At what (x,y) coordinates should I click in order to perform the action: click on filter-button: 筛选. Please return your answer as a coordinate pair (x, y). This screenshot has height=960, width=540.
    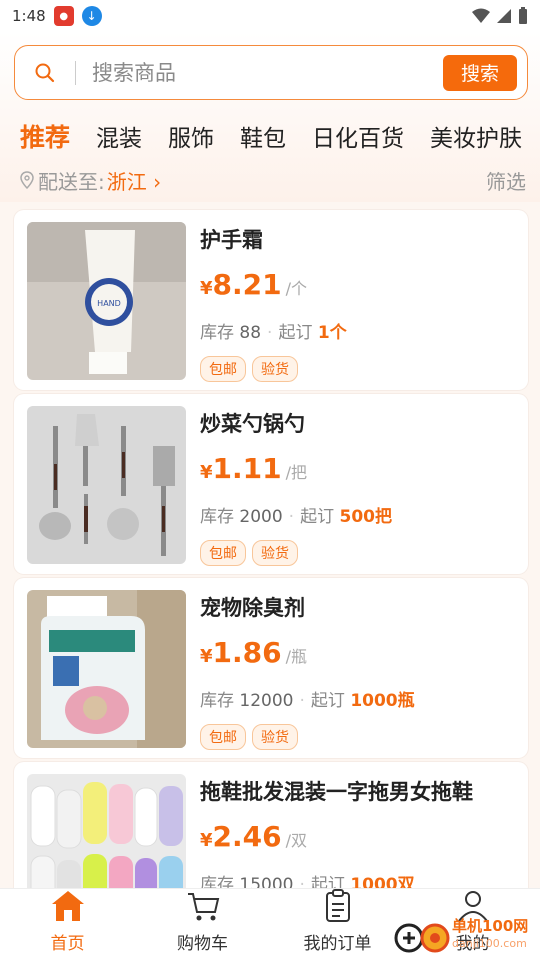
    Looking at the image, I should click on (506, 180).